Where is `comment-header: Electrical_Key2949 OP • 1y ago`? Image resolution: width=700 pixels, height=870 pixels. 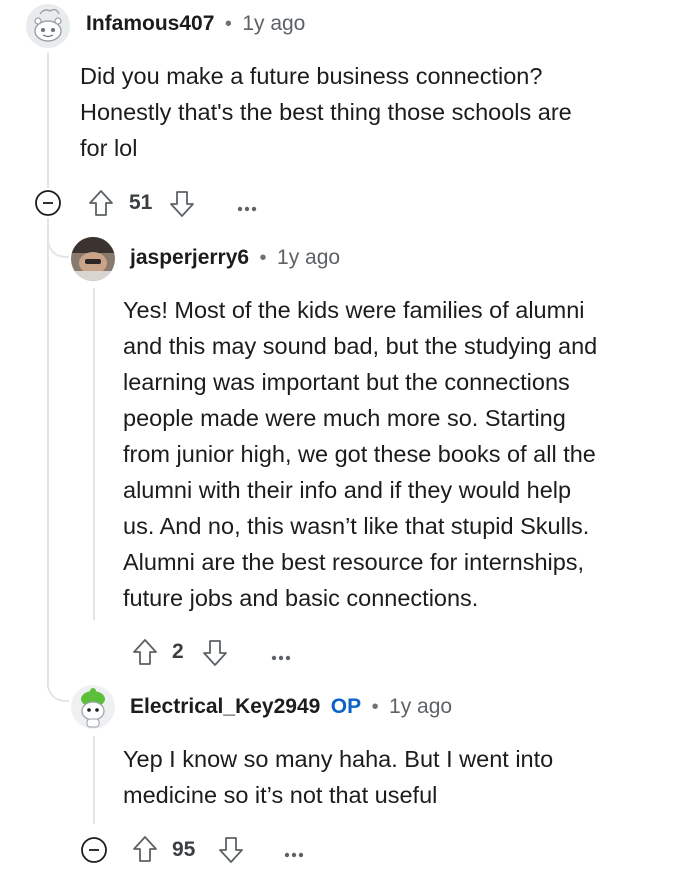
comment-header: Electrical_Key2949 OP • 1y ago is located at coordinates (291, 707).